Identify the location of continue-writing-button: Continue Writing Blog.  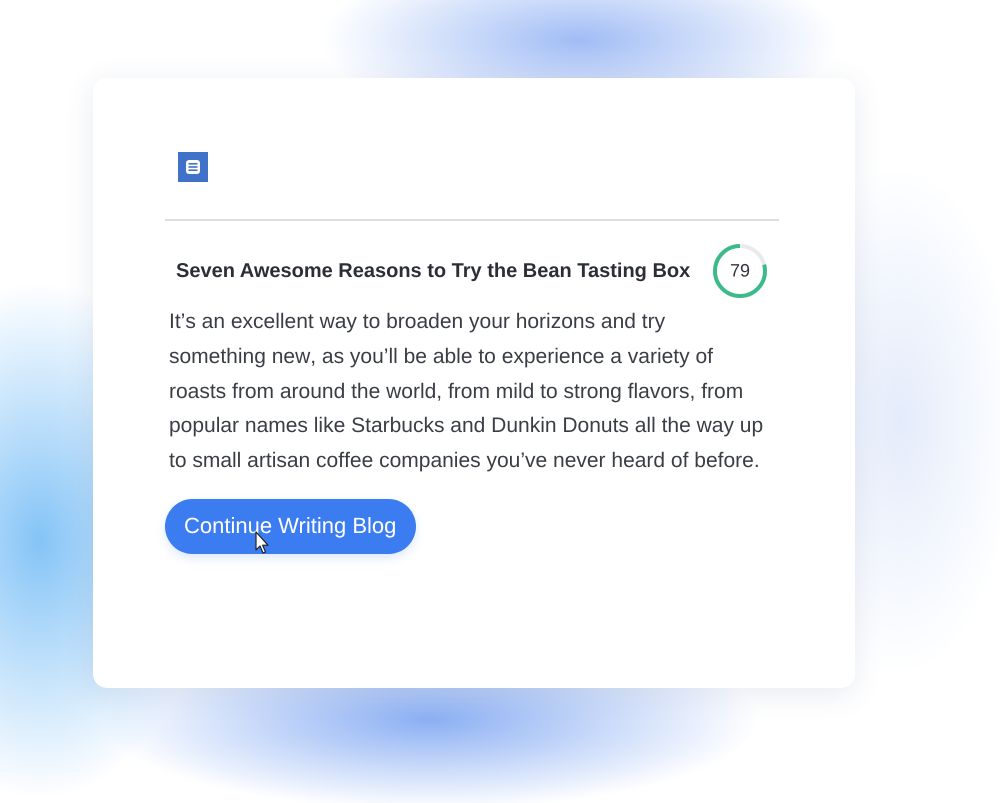
(290, 526).